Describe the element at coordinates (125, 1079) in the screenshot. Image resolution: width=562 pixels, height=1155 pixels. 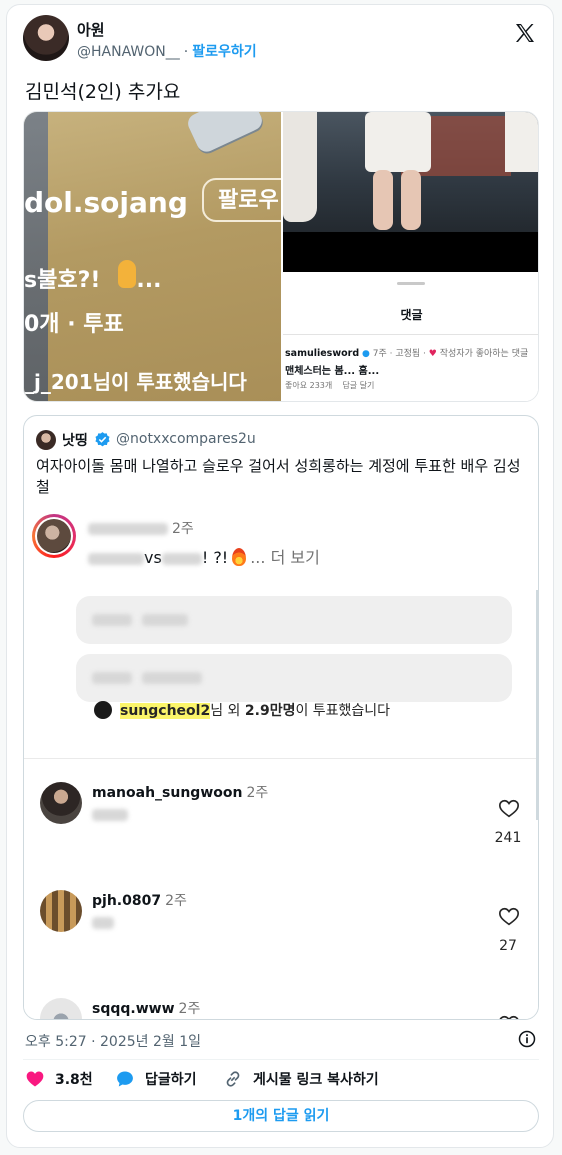
I see `reply-bubble-icon` at that location.